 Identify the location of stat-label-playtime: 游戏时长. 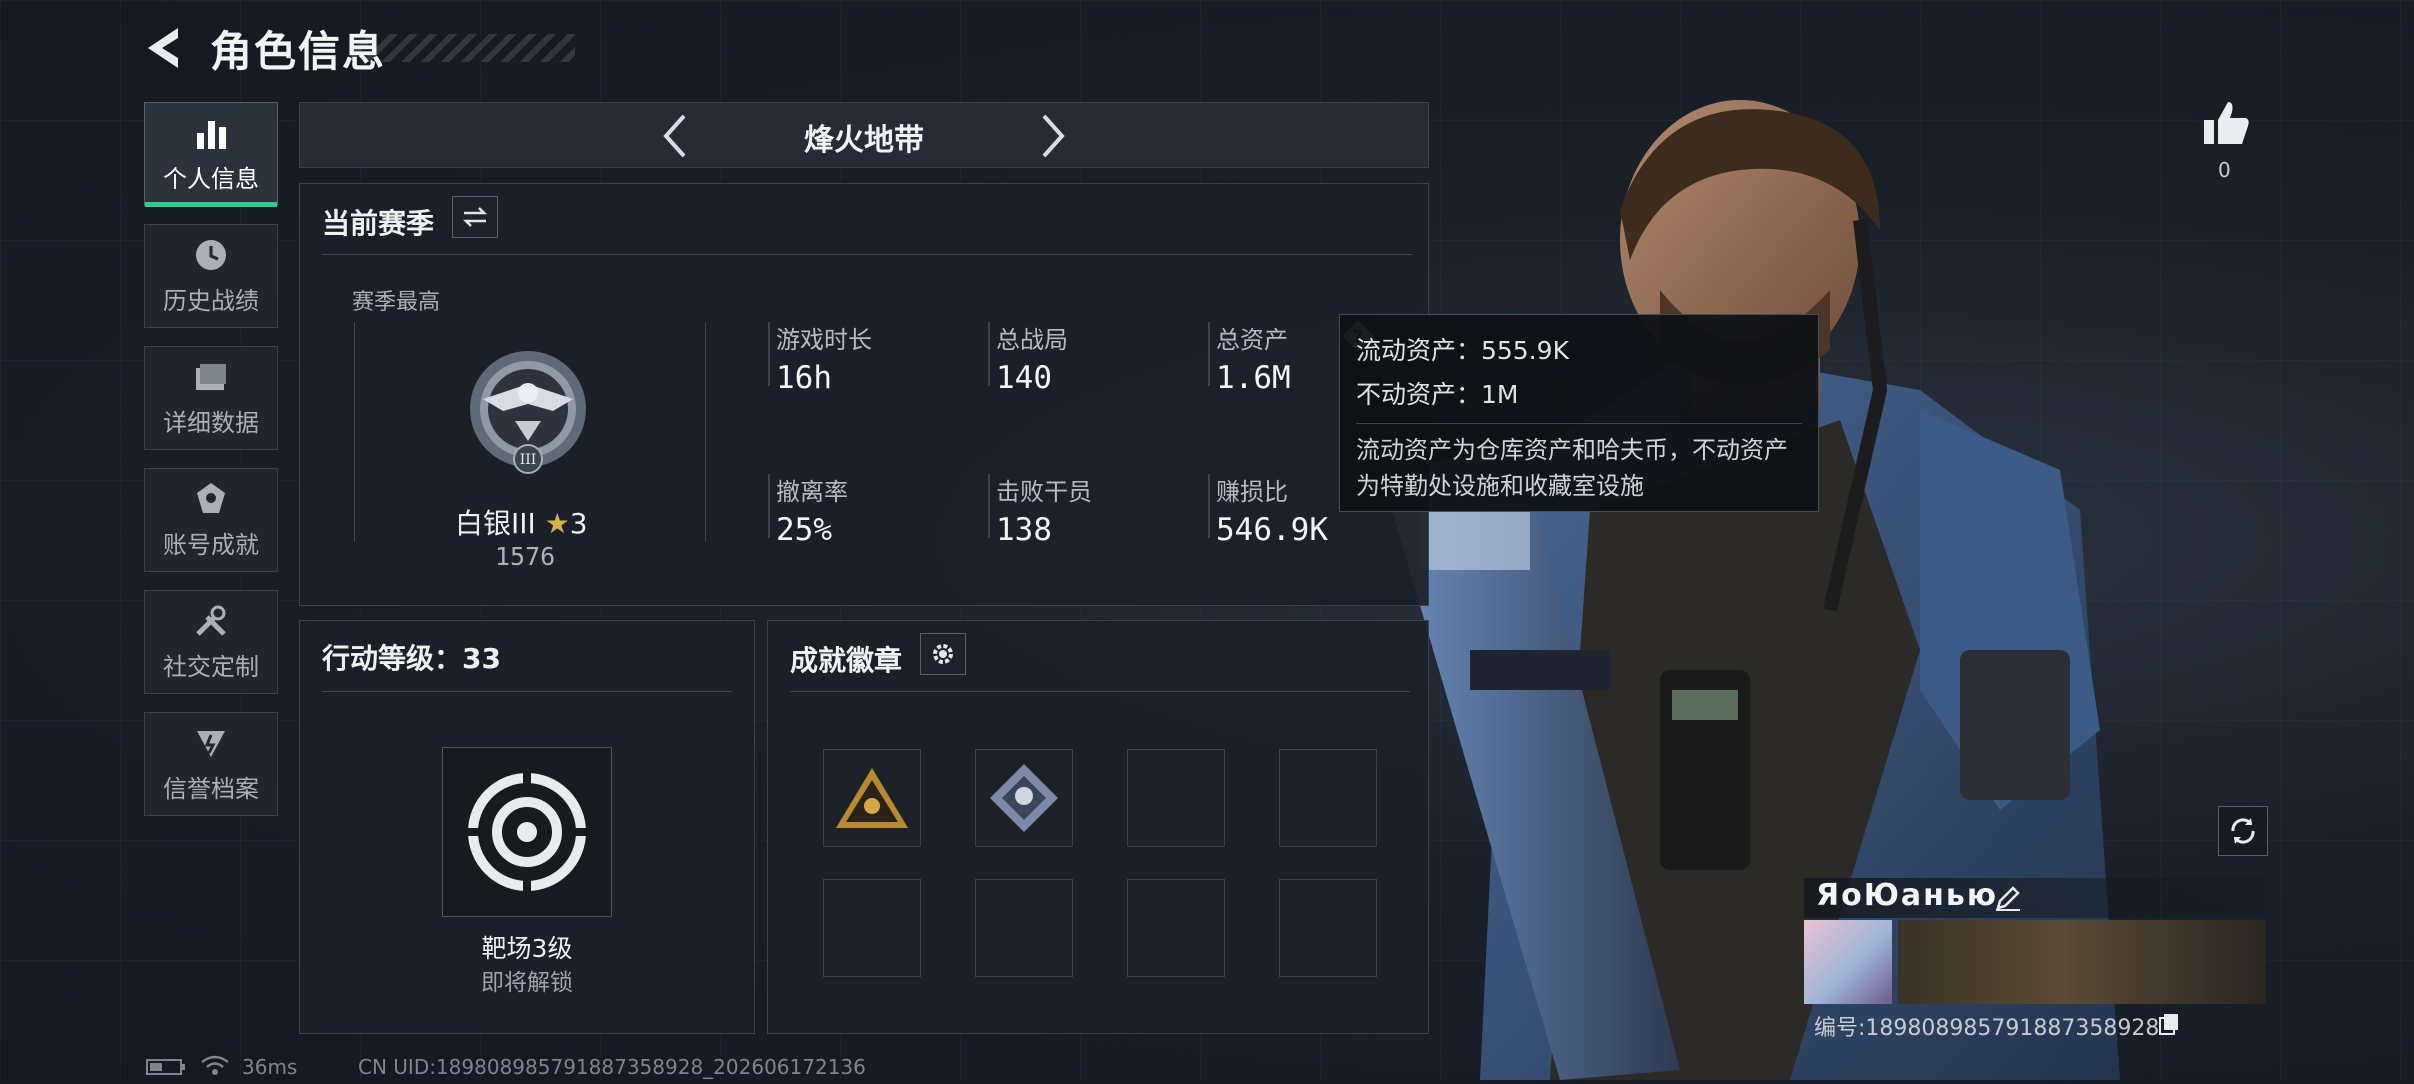
(824, 340).